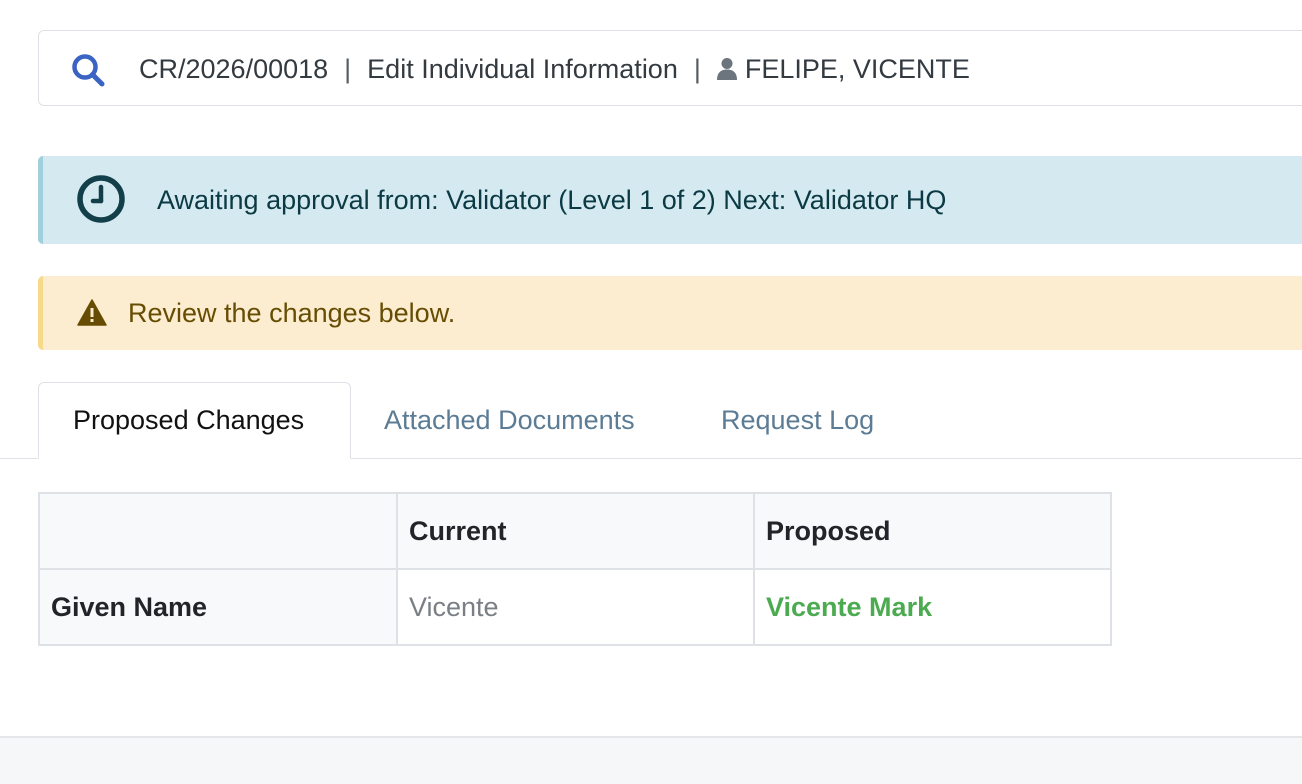  I want to click on proposed-value: Vicente Mark, so click(932, 607).